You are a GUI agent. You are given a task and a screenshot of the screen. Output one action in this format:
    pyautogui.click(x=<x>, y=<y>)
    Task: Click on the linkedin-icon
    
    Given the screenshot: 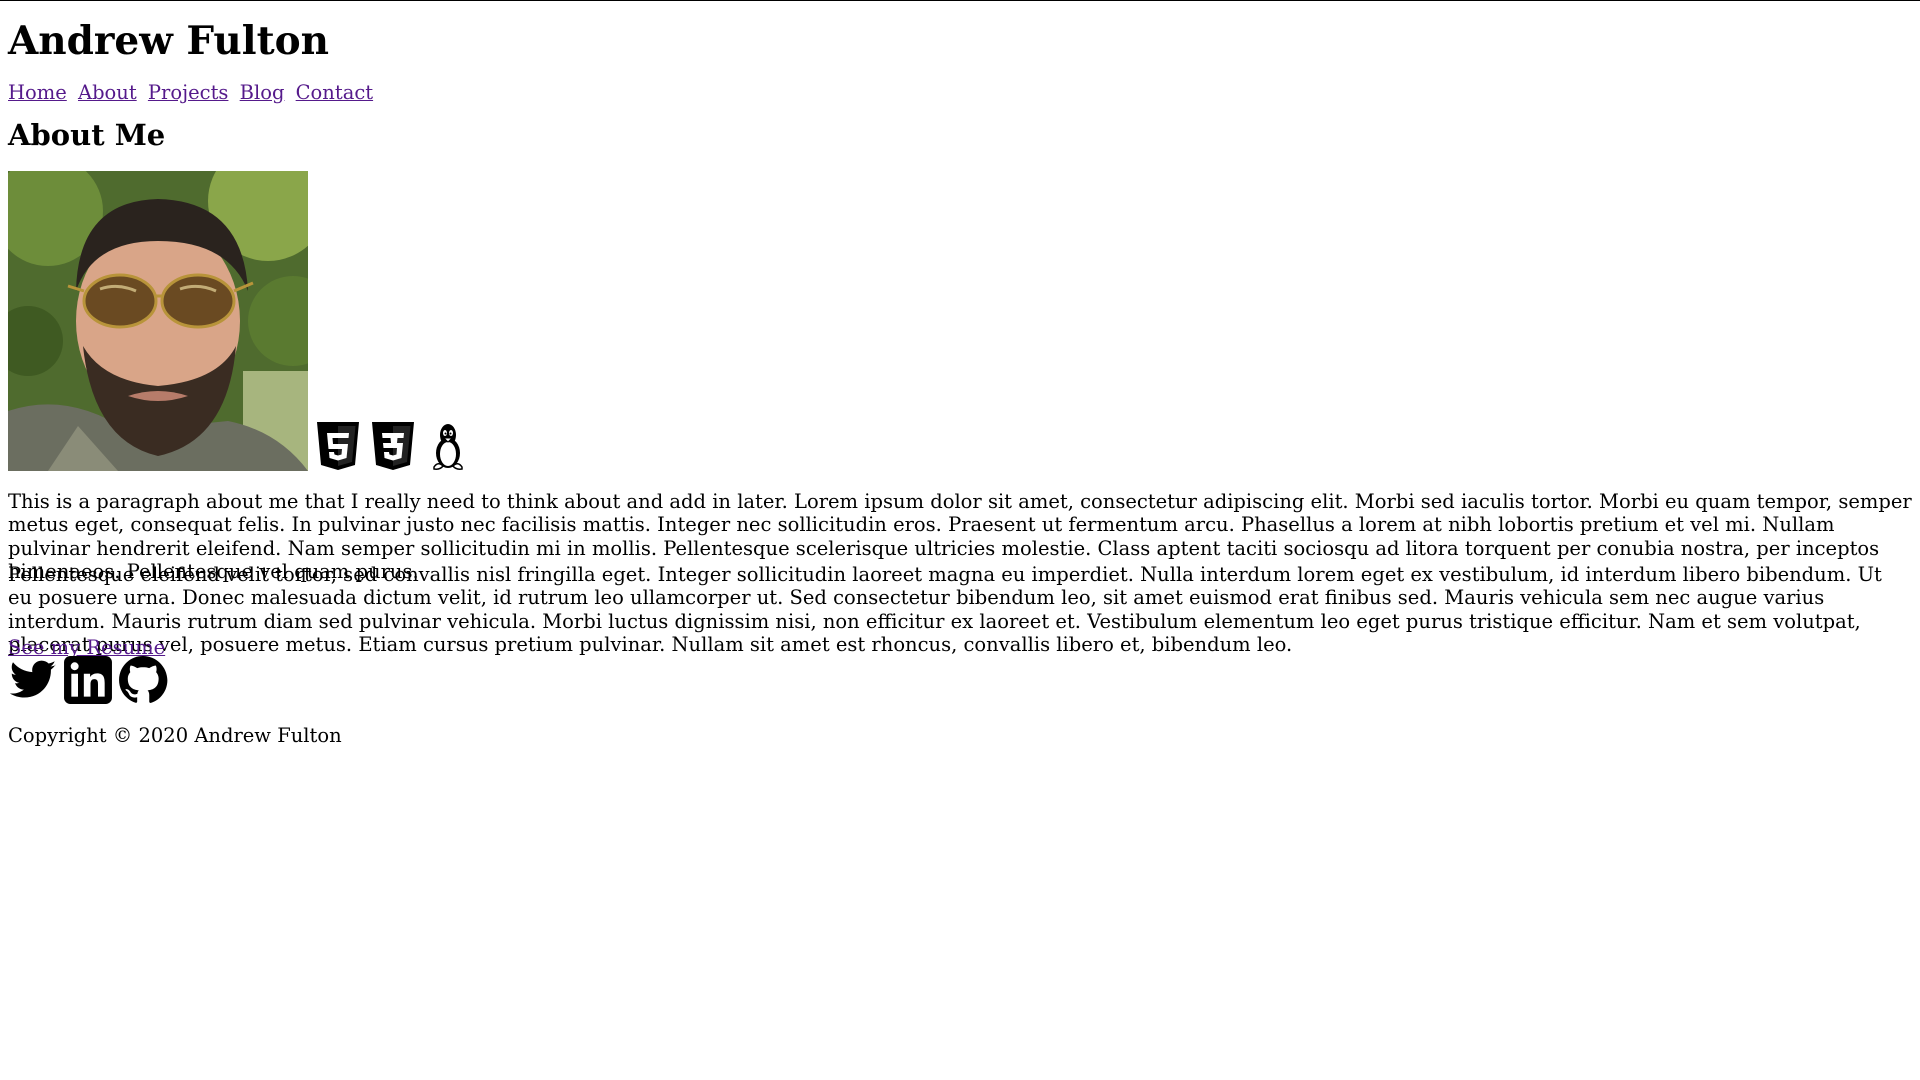 What is the action you would take?
    pyautogui.click(x=88, y=680)
    